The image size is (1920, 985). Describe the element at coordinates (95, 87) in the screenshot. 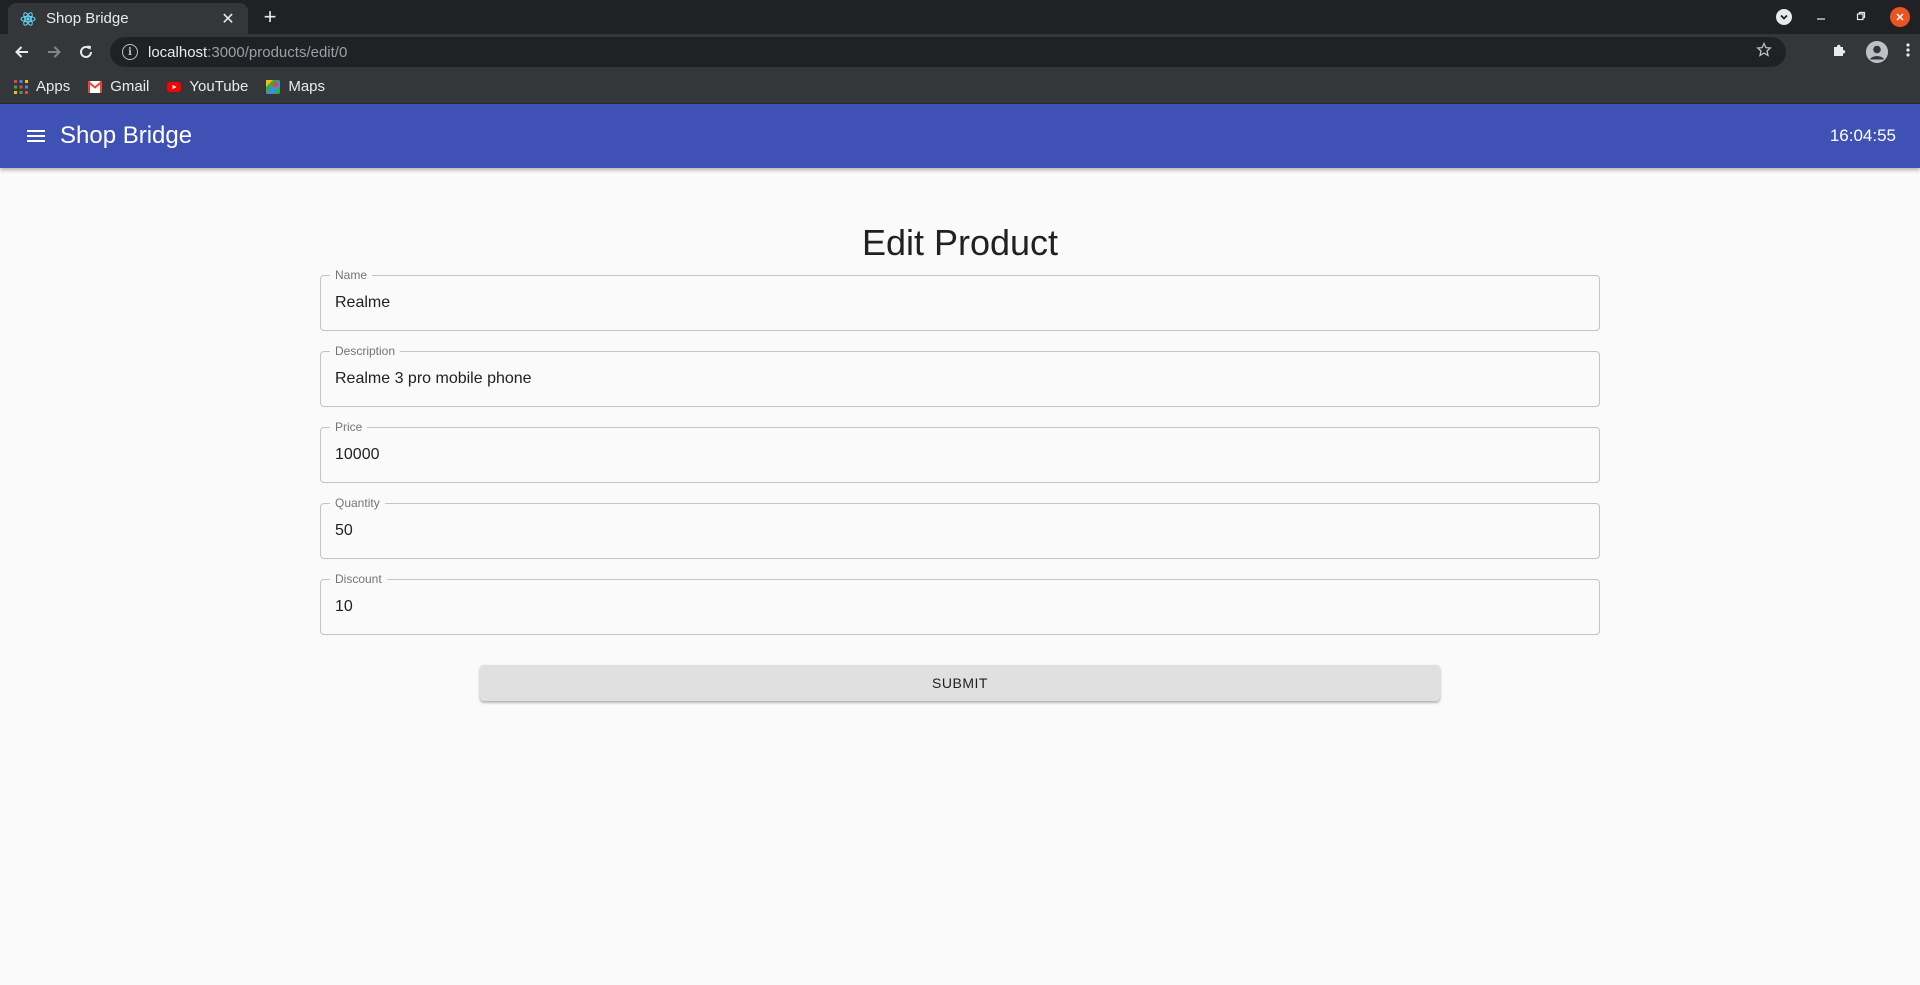

I see `gmail-icon` at that location.